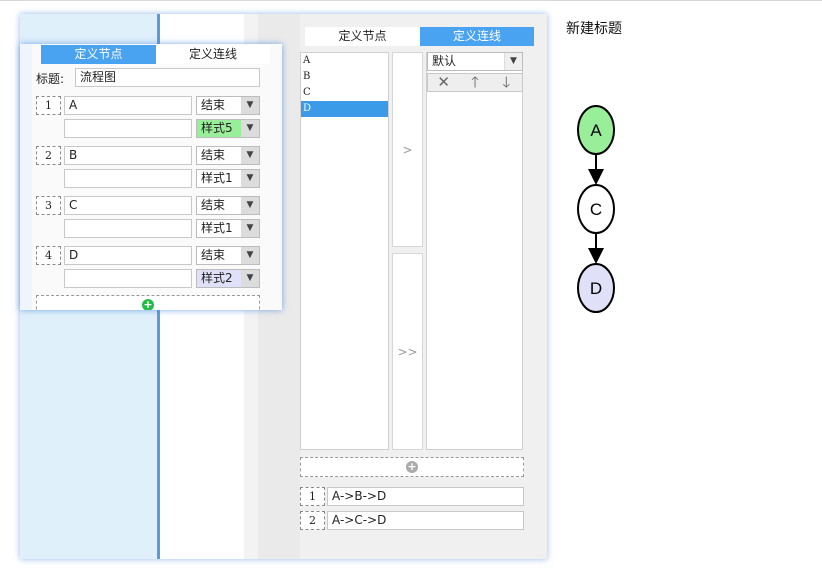 This screenshot has width=822, height=573. Describe the element at coordinates (506, 82) in the screenshot. I see `arrow-down-icon: 🡓` at that location.